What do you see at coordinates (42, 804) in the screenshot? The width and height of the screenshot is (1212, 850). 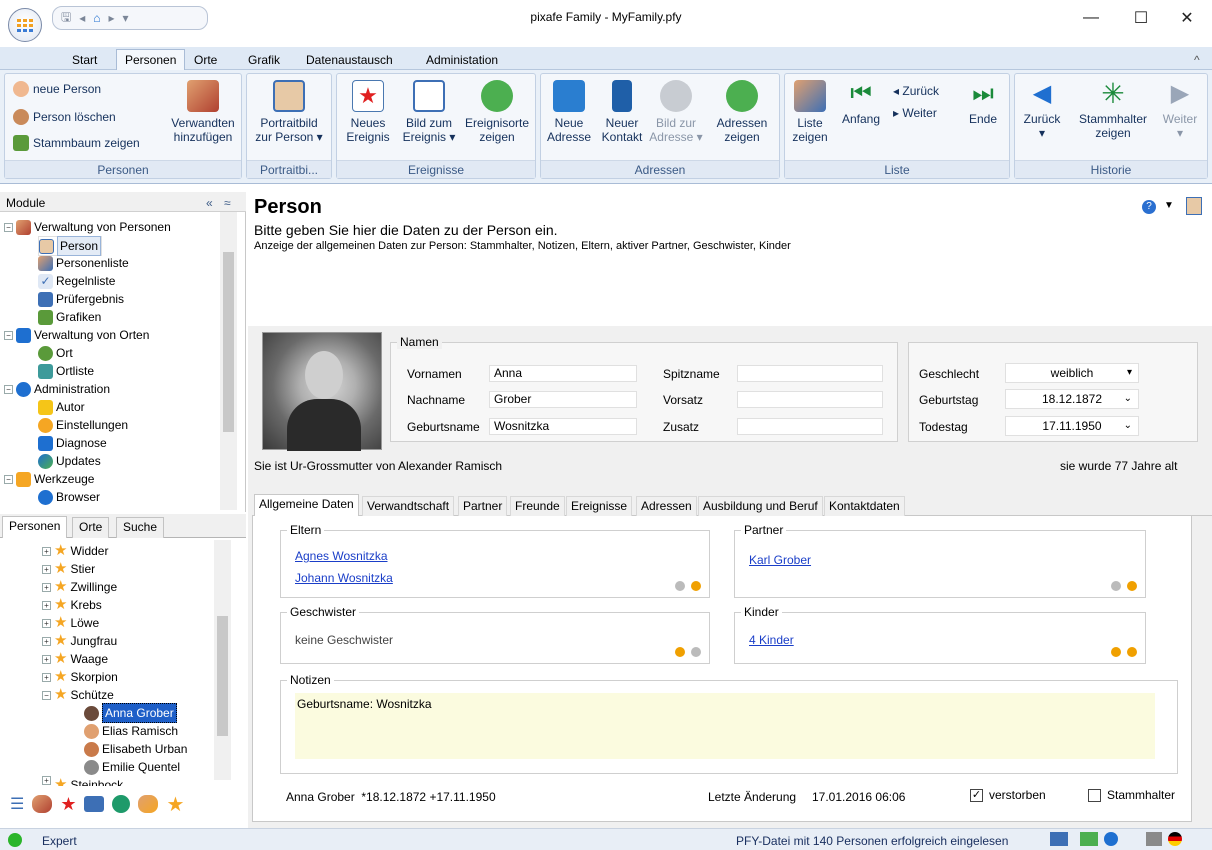 I see `people-icon` at bounding box center [42, 804].